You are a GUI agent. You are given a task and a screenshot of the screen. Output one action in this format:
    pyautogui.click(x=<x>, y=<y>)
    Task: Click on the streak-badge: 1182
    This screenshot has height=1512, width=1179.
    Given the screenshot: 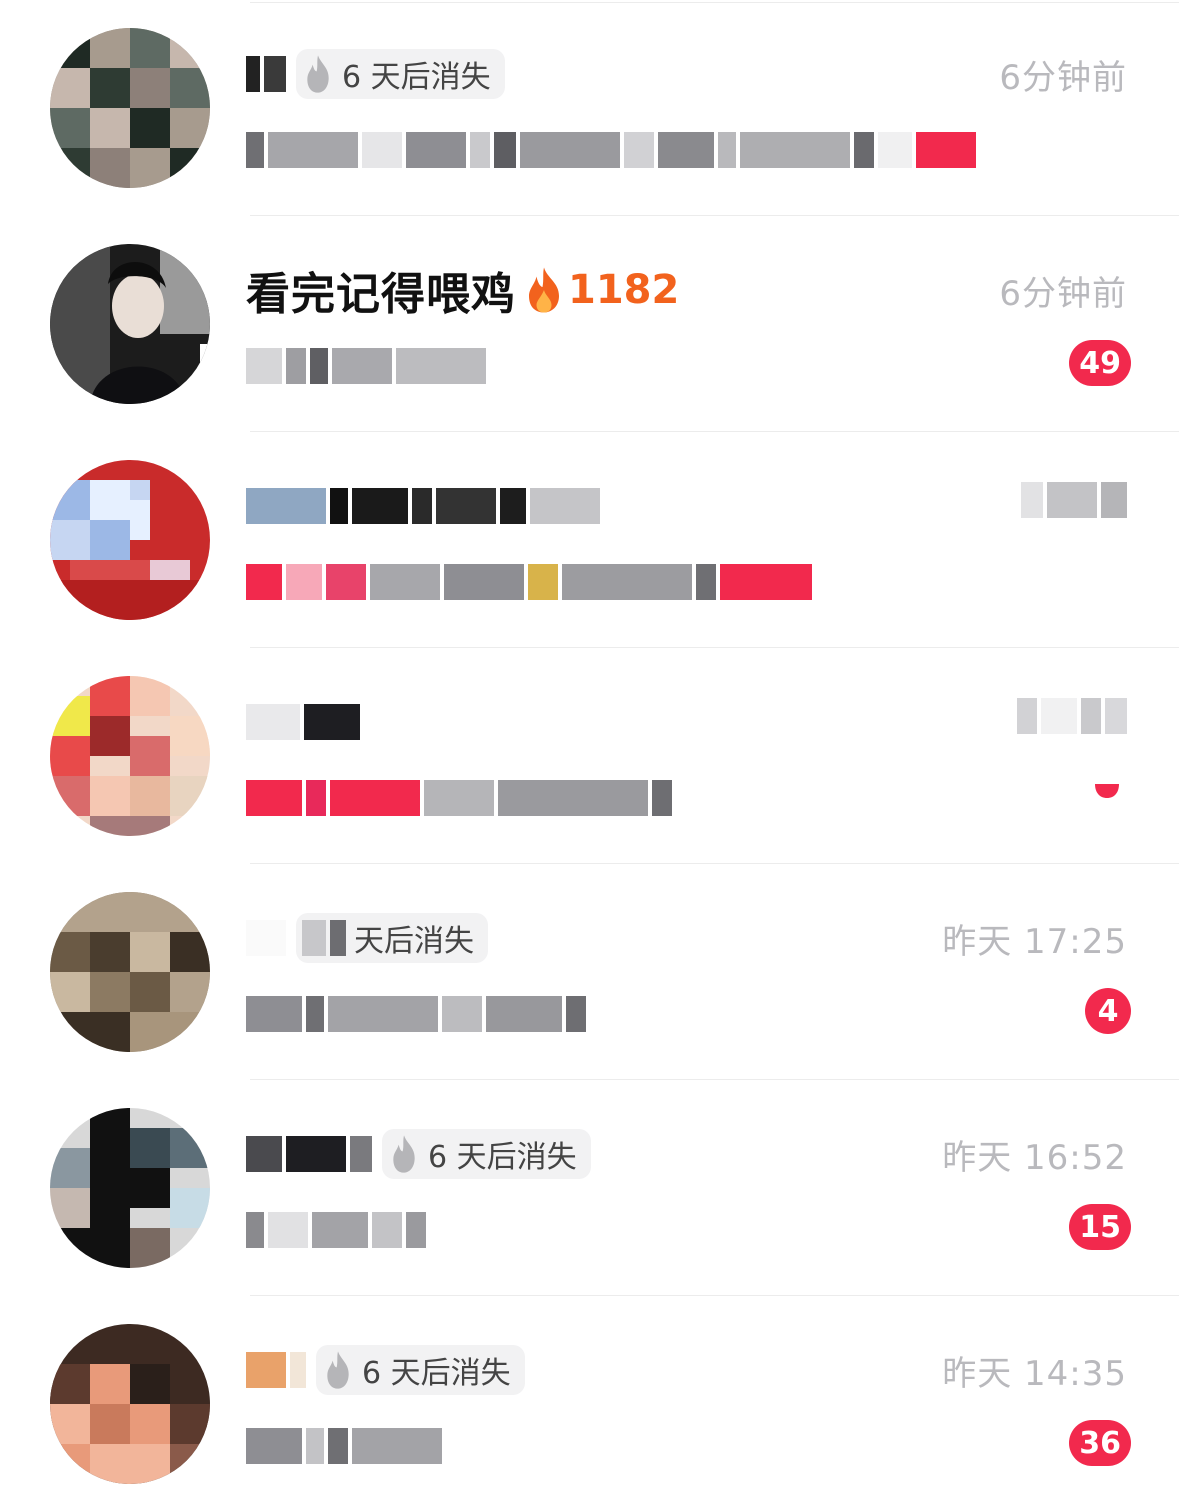 What is the action you would take?
    pyautogui.click(x=602, y=290)
    